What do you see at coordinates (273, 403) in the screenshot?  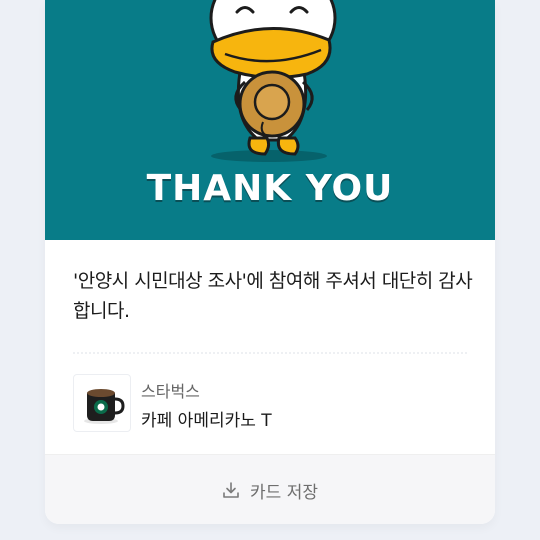 I see `gift-product: 스타벅스 카페 아메리카노 T` at bounding box center [273, 403].